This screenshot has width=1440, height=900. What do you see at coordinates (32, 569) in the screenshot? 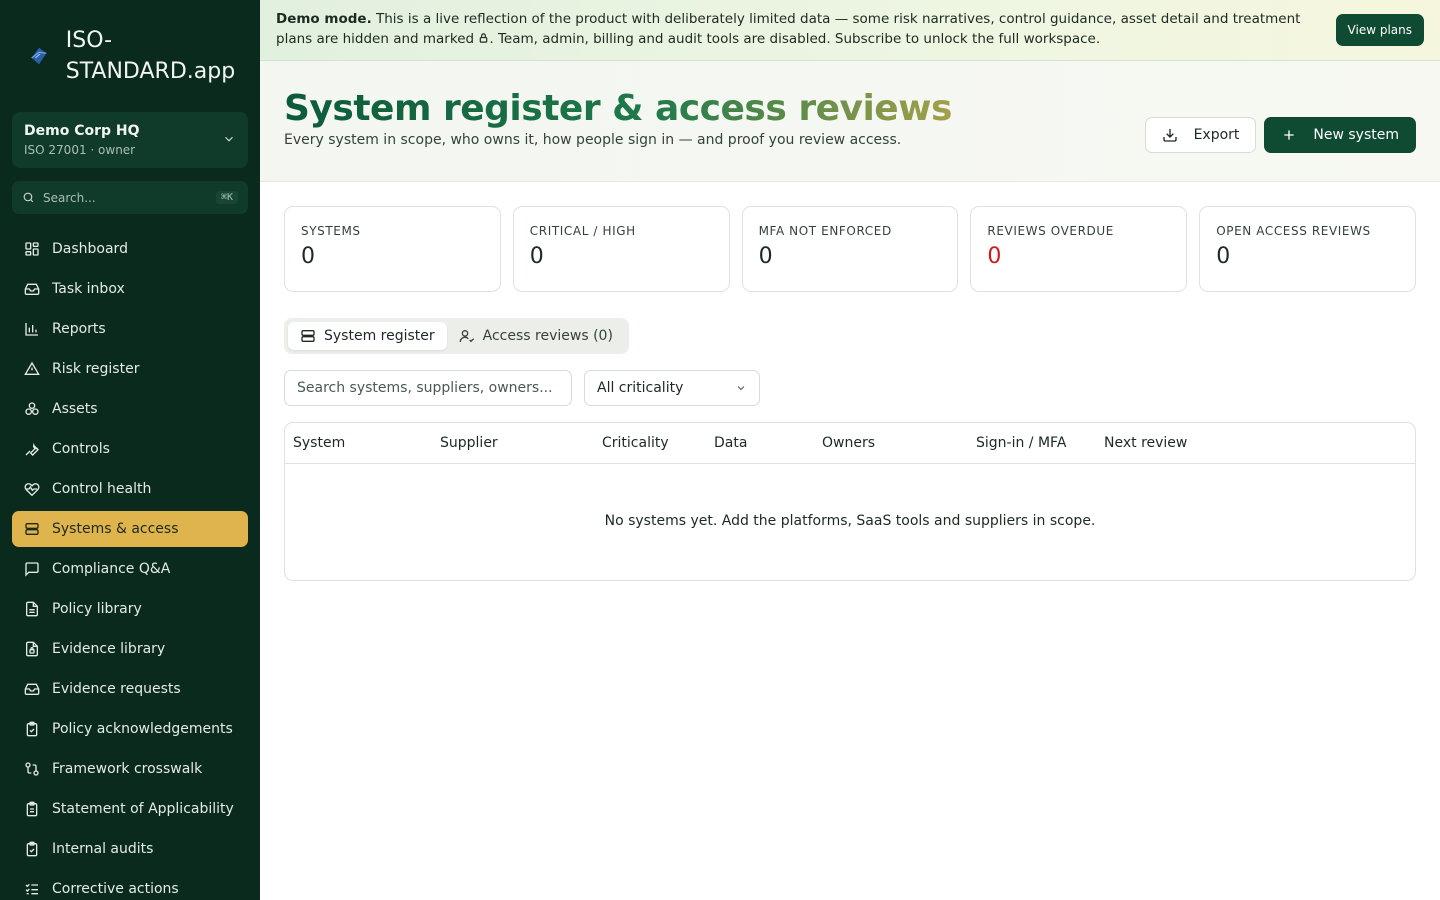
I see `message-icon` at bounding box center [32, 569].